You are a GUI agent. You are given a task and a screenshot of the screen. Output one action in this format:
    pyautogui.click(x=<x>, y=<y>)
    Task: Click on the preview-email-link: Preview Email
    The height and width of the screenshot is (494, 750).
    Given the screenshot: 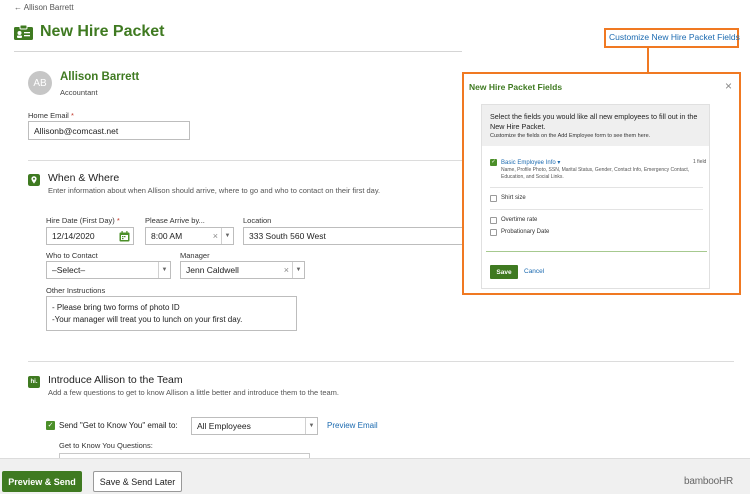 What is the action you would take?
    pyautogui.click(x=352, y=425)
    